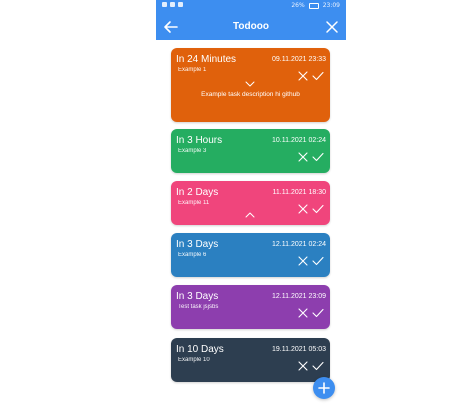  What do you see at coordinates (250, 255) in the screenshot?
I see `task-card: In 3 Days 12.11.2021 02:24 Example 6` at bounding box center [250, 255].